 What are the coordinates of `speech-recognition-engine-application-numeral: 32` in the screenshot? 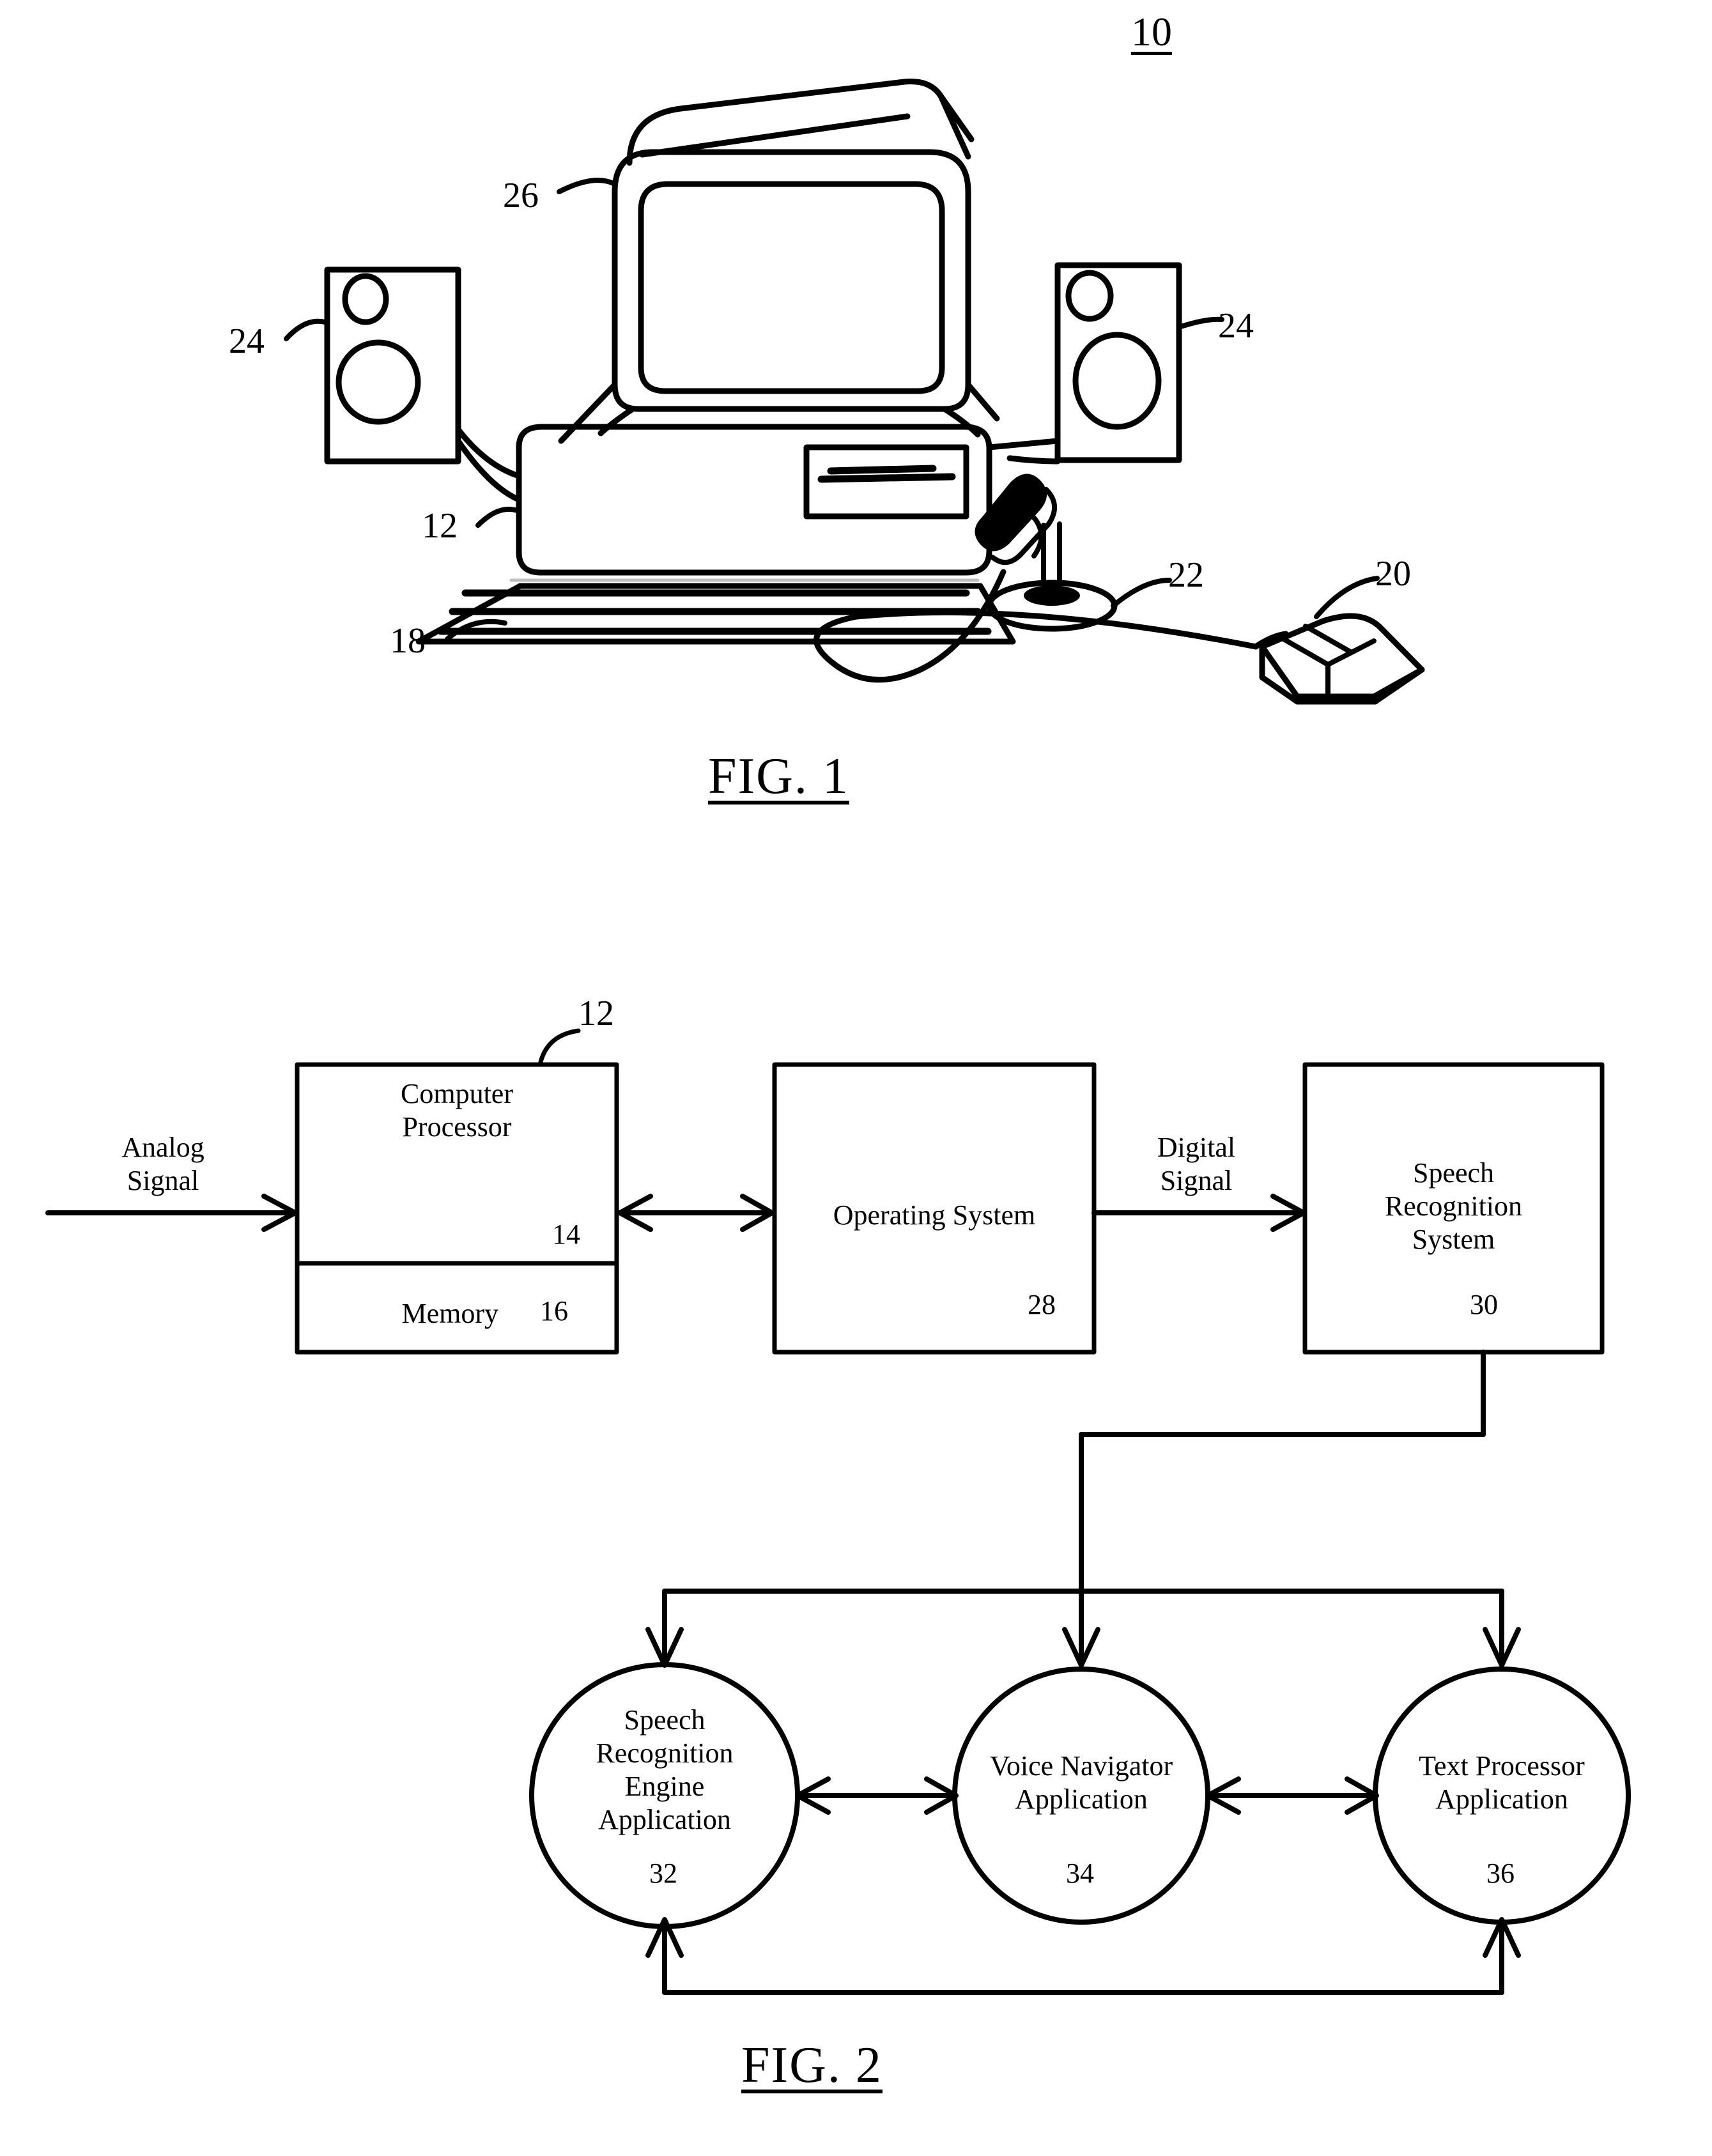 It's located at (663, 1873).